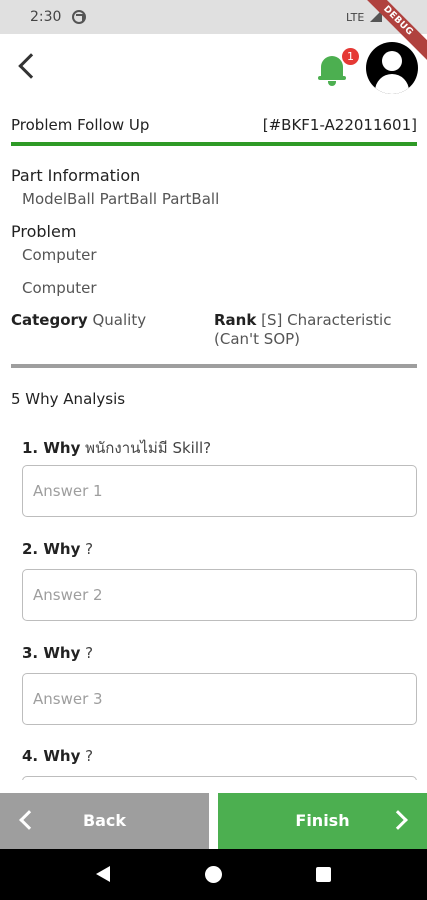 This screenshot has height=900, width=427. I want to click on category-label: Category, so click(49, 320).